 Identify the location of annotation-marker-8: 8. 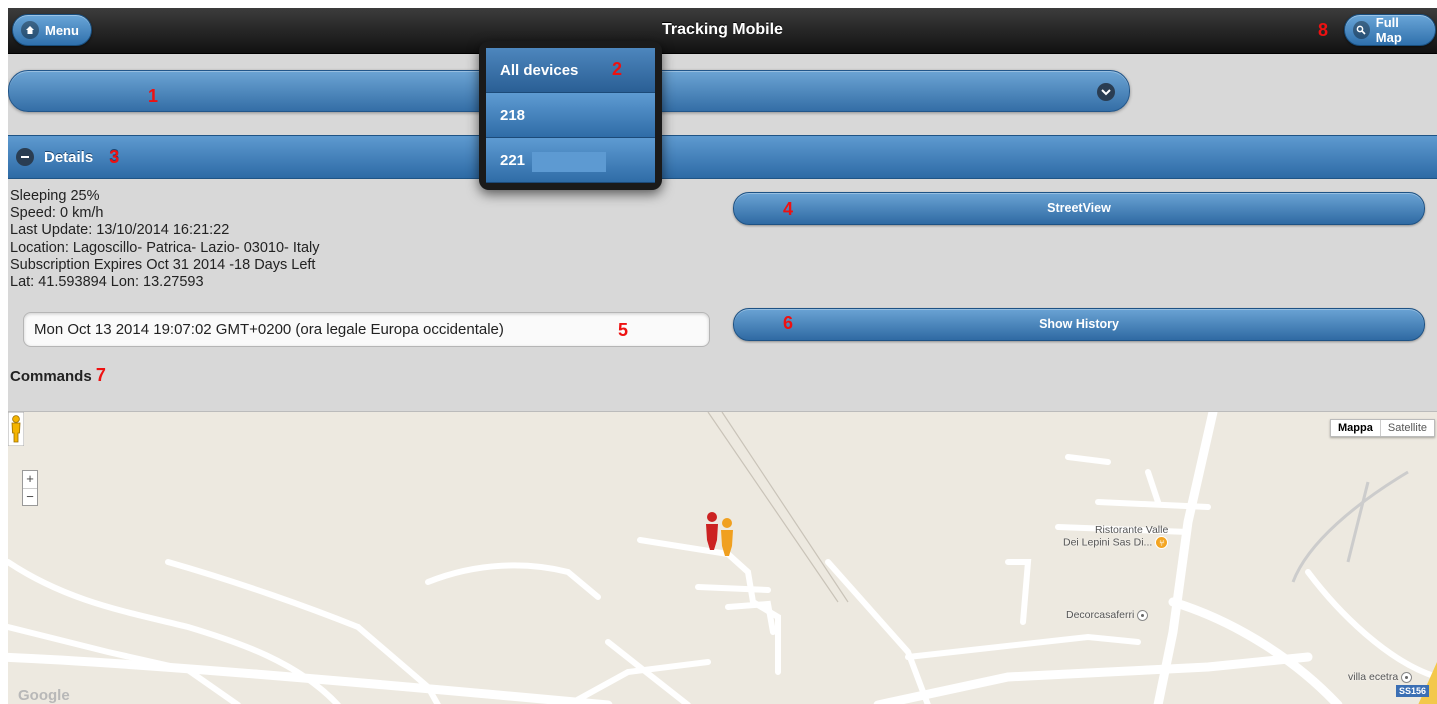
(1323, 30).